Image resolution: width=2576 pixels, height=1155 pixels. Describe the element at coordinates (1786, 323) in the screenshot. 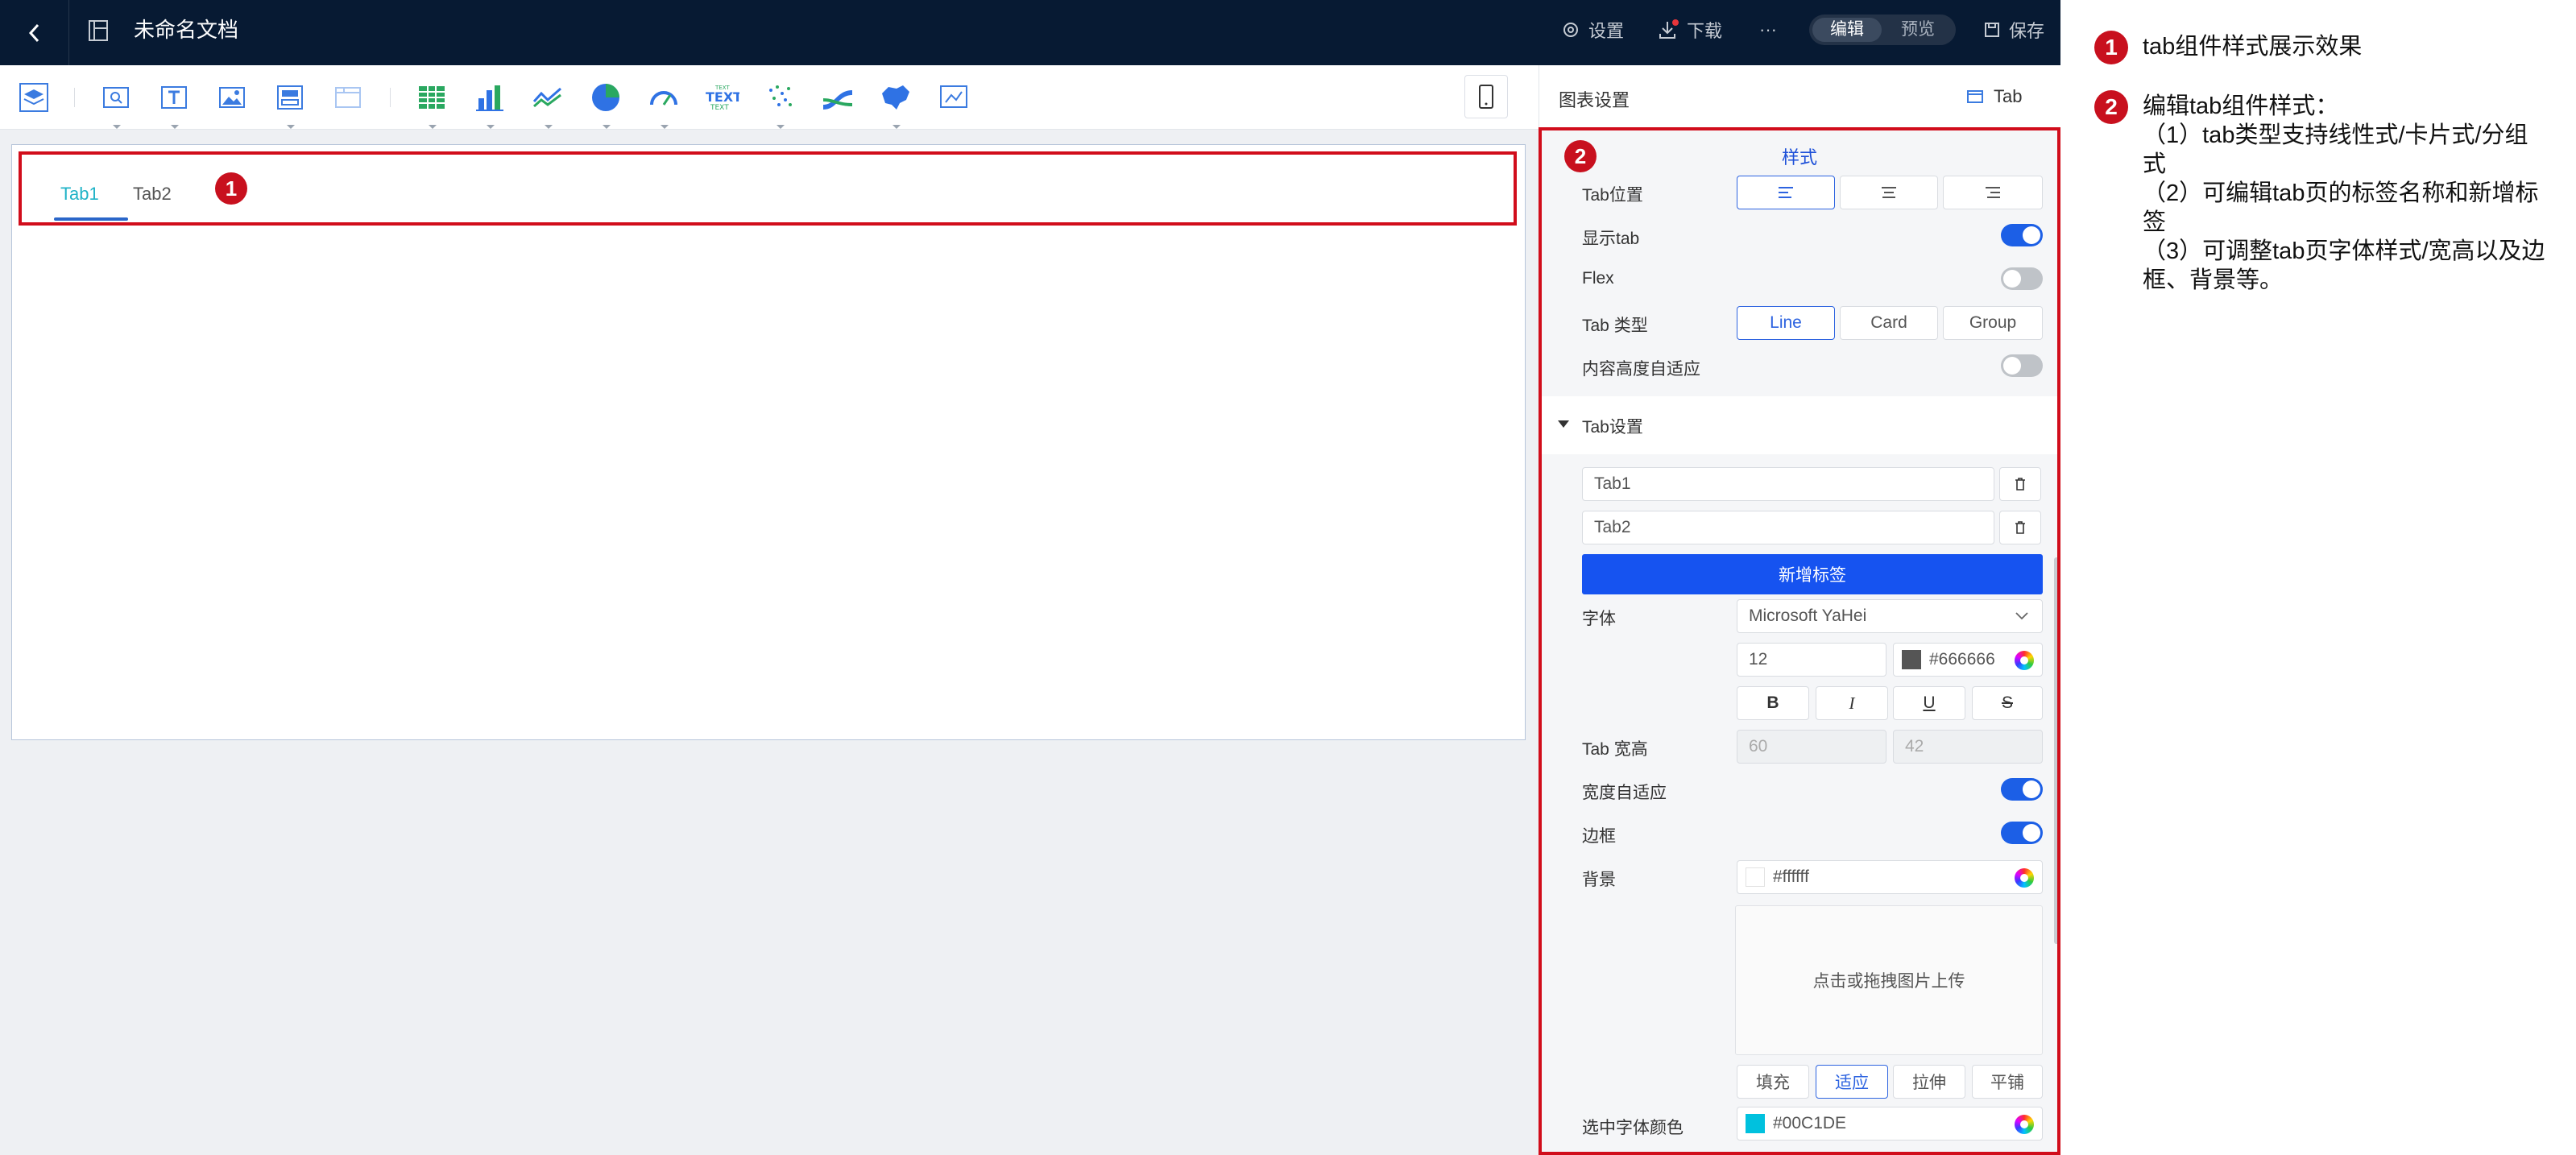

I see `tab-type-line: Line` at that location.